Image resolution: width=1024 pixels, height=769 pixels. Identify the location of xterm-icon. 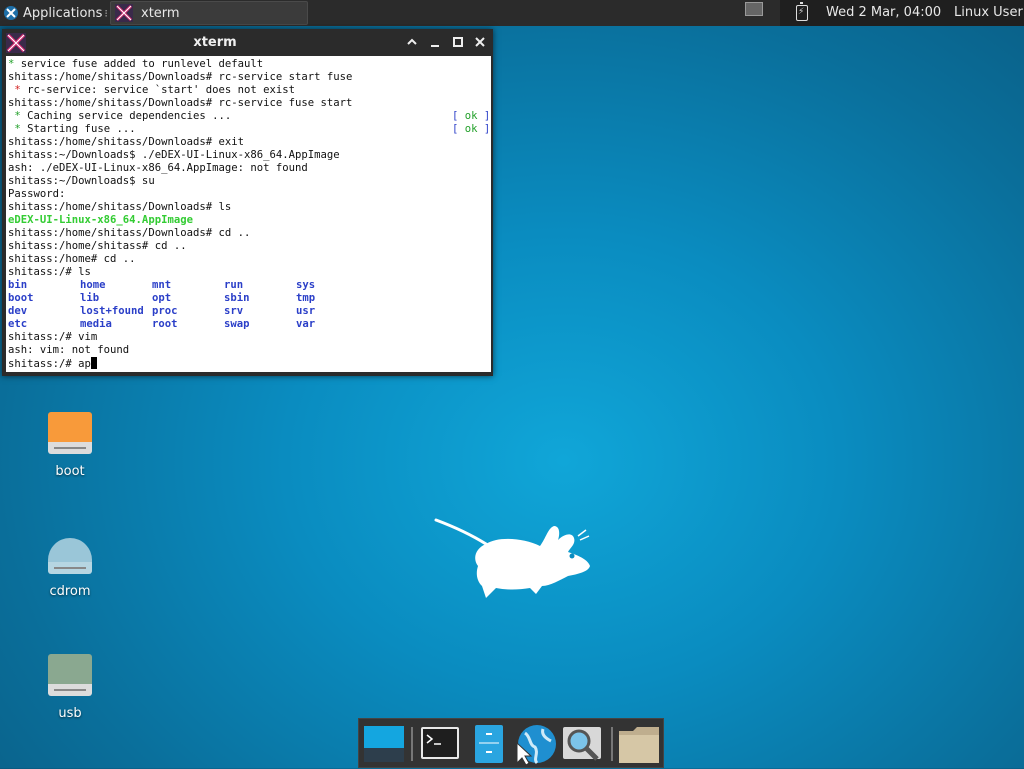
(124, 13).